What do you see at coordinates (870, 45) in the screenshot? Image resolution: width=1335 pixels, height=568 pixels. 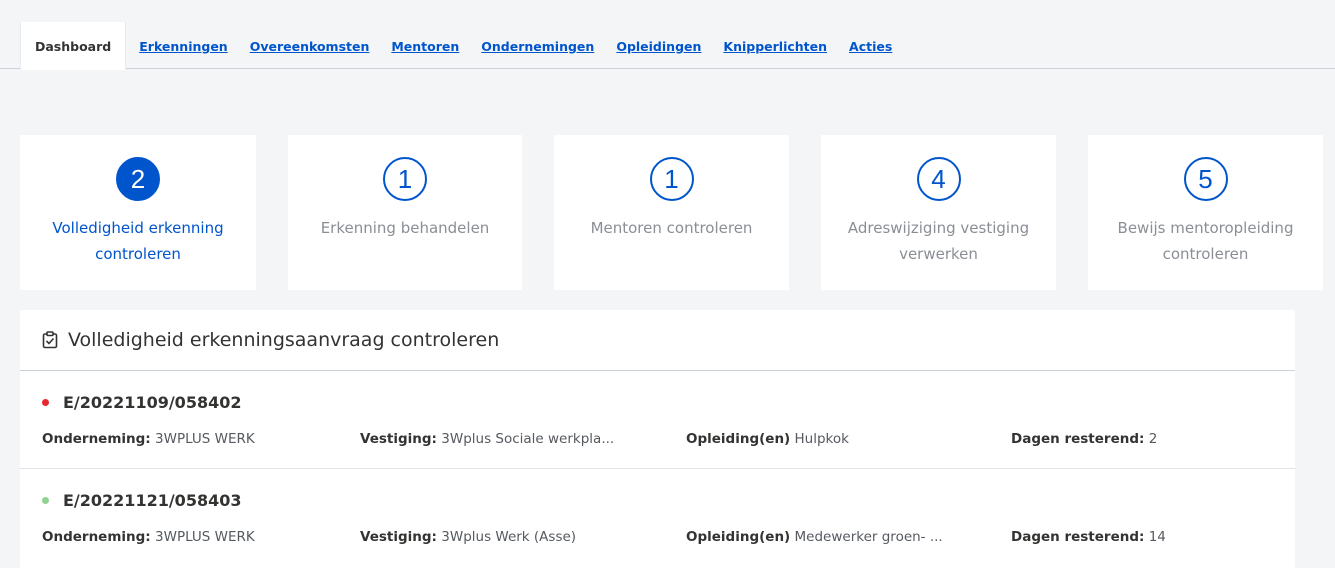 I see `tab-acties: Acties` at bounding box center [870, 45].